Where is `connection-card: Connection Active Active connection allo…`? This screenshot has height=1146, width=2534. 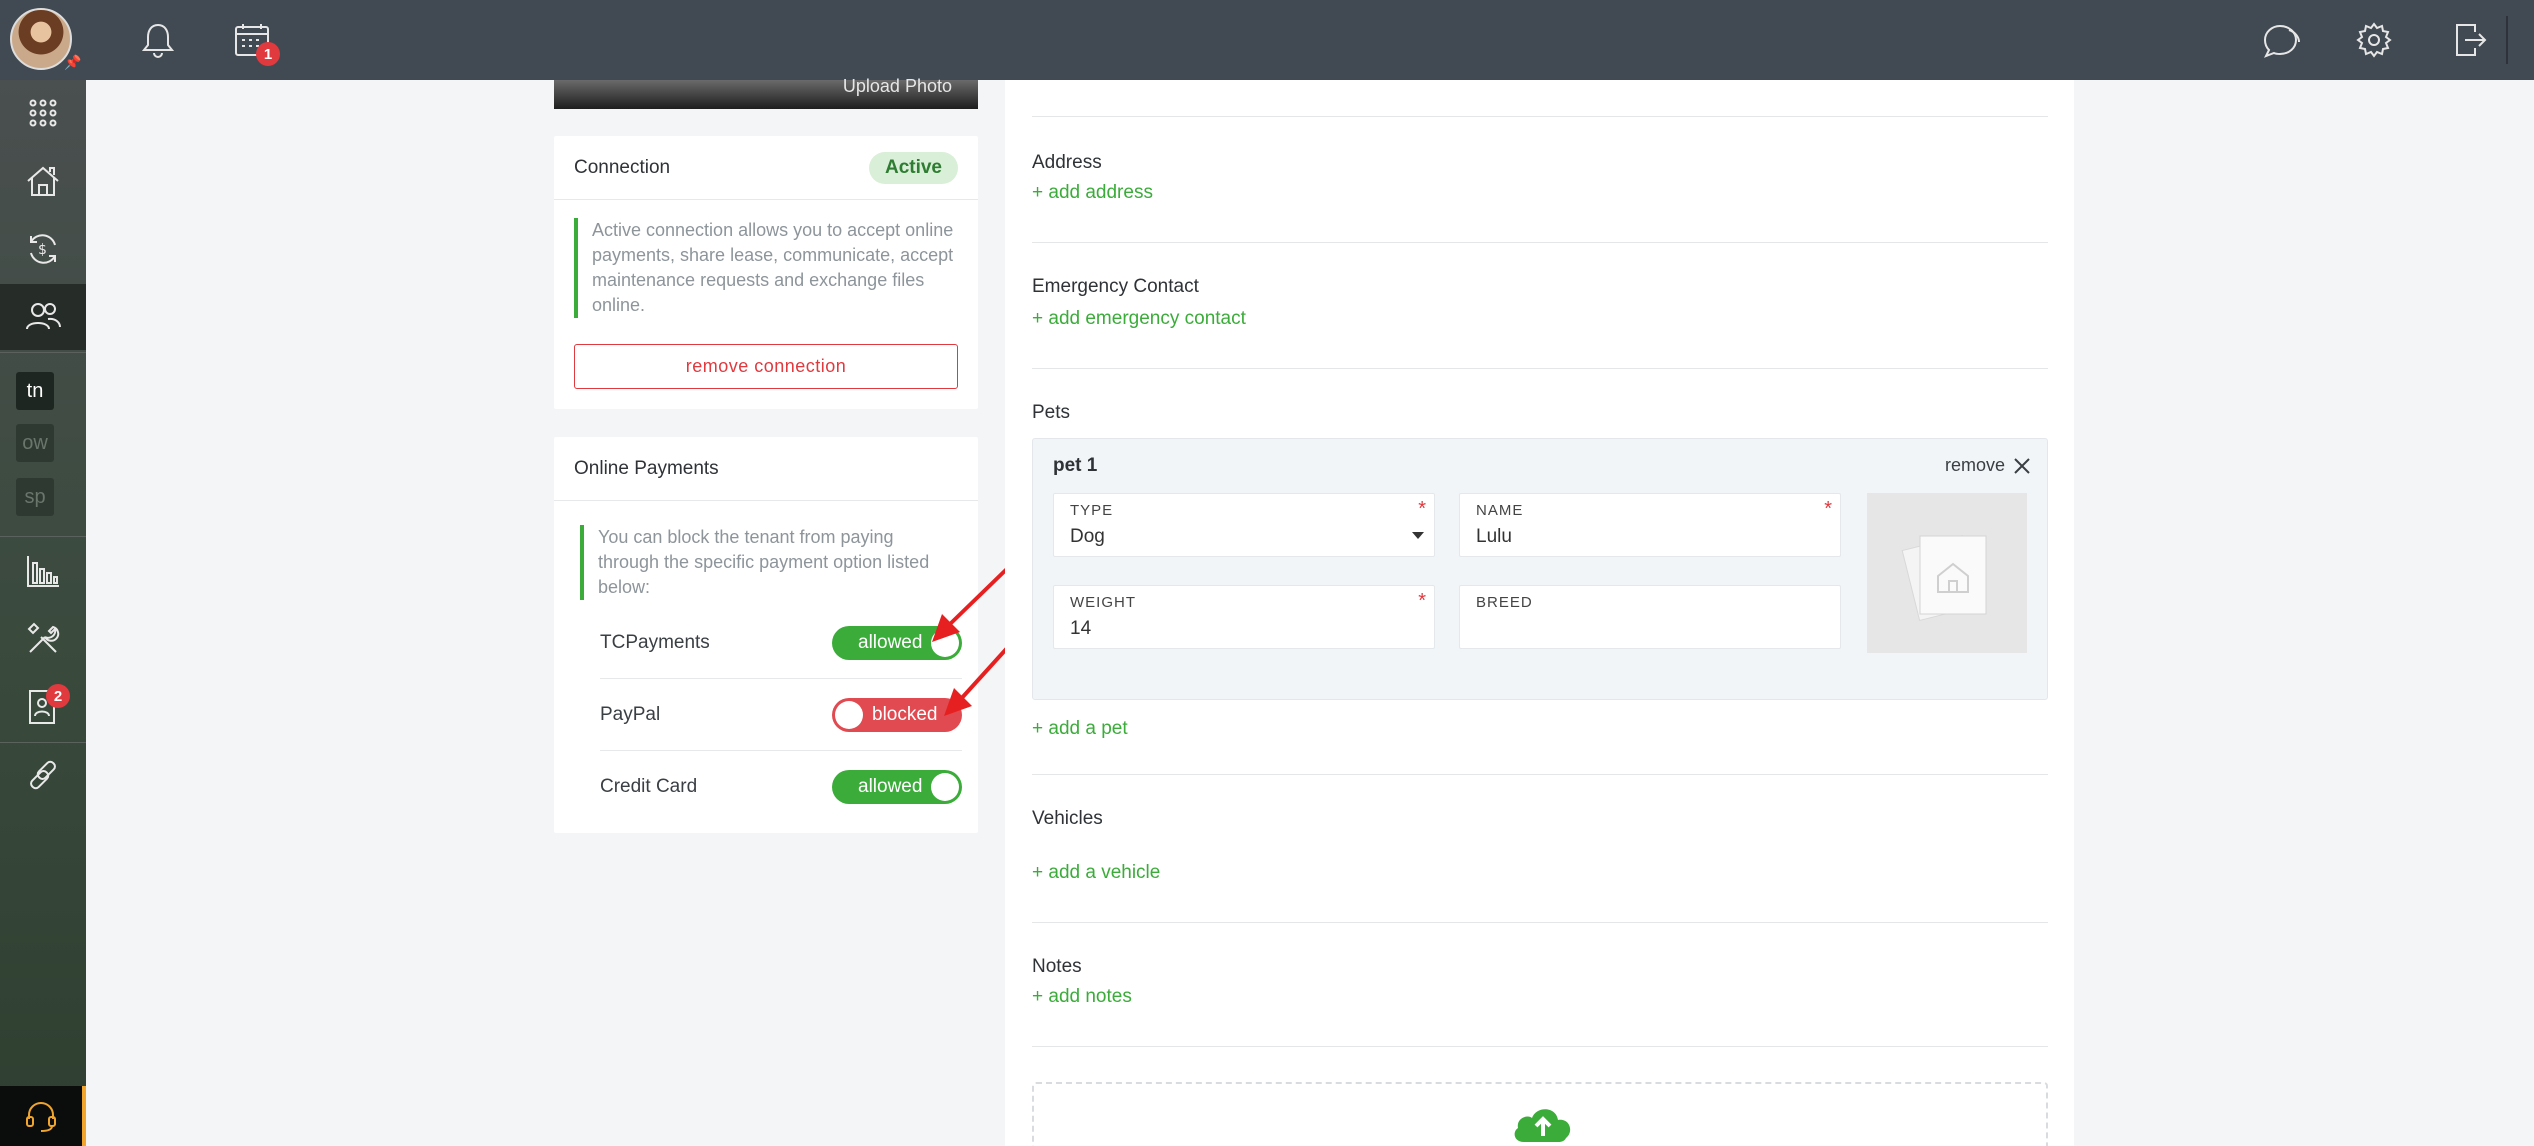
connection-card: Connection Active Active connection allo… is located at coordinates (766, 272).